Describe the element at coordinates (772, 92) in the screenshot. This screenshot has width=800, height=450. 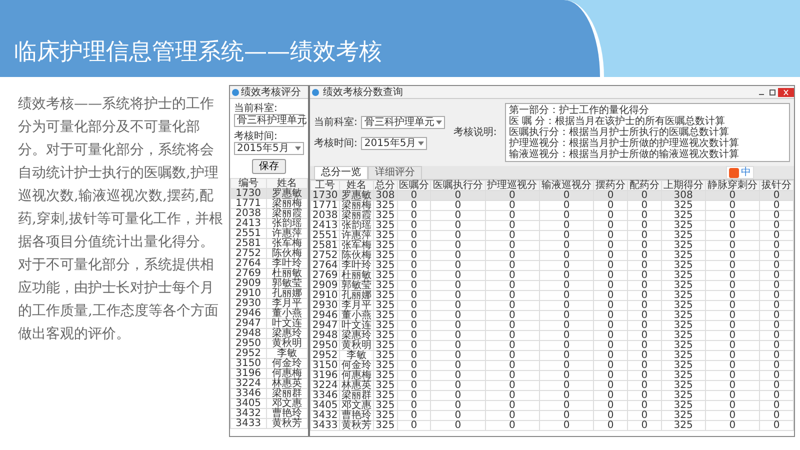
I see `maximize-icon` at that location.